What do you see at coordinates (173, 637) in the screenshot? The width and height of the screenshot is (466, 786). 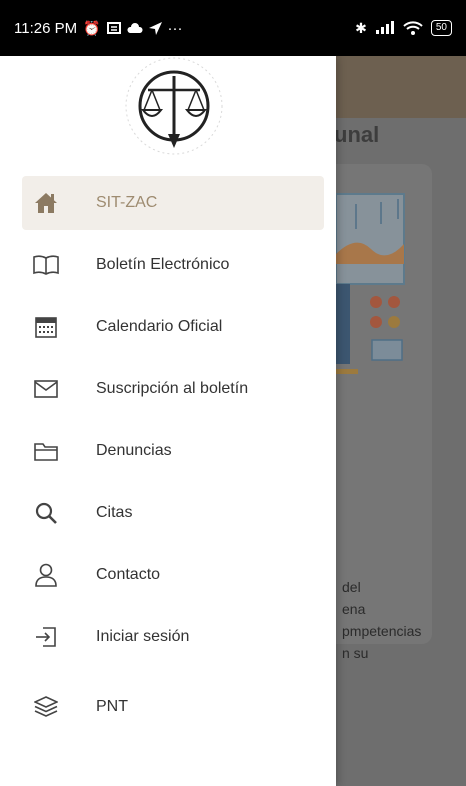 I see `menu-item-iniciar-sesion: Iniciar sesión` at bounding box center [173, 637].